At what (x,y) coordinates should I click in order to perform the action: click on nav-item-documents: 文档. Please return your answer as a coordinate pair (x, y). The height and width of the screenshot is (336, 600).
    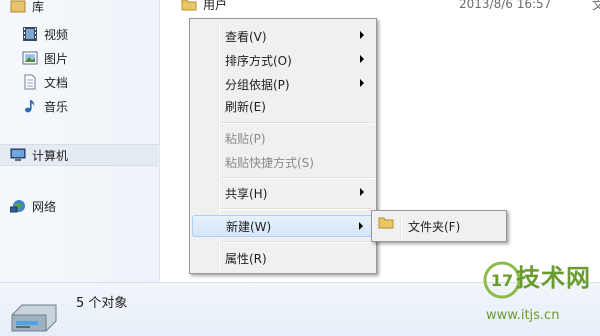
    Looking at the image, I should click on (45, 82).